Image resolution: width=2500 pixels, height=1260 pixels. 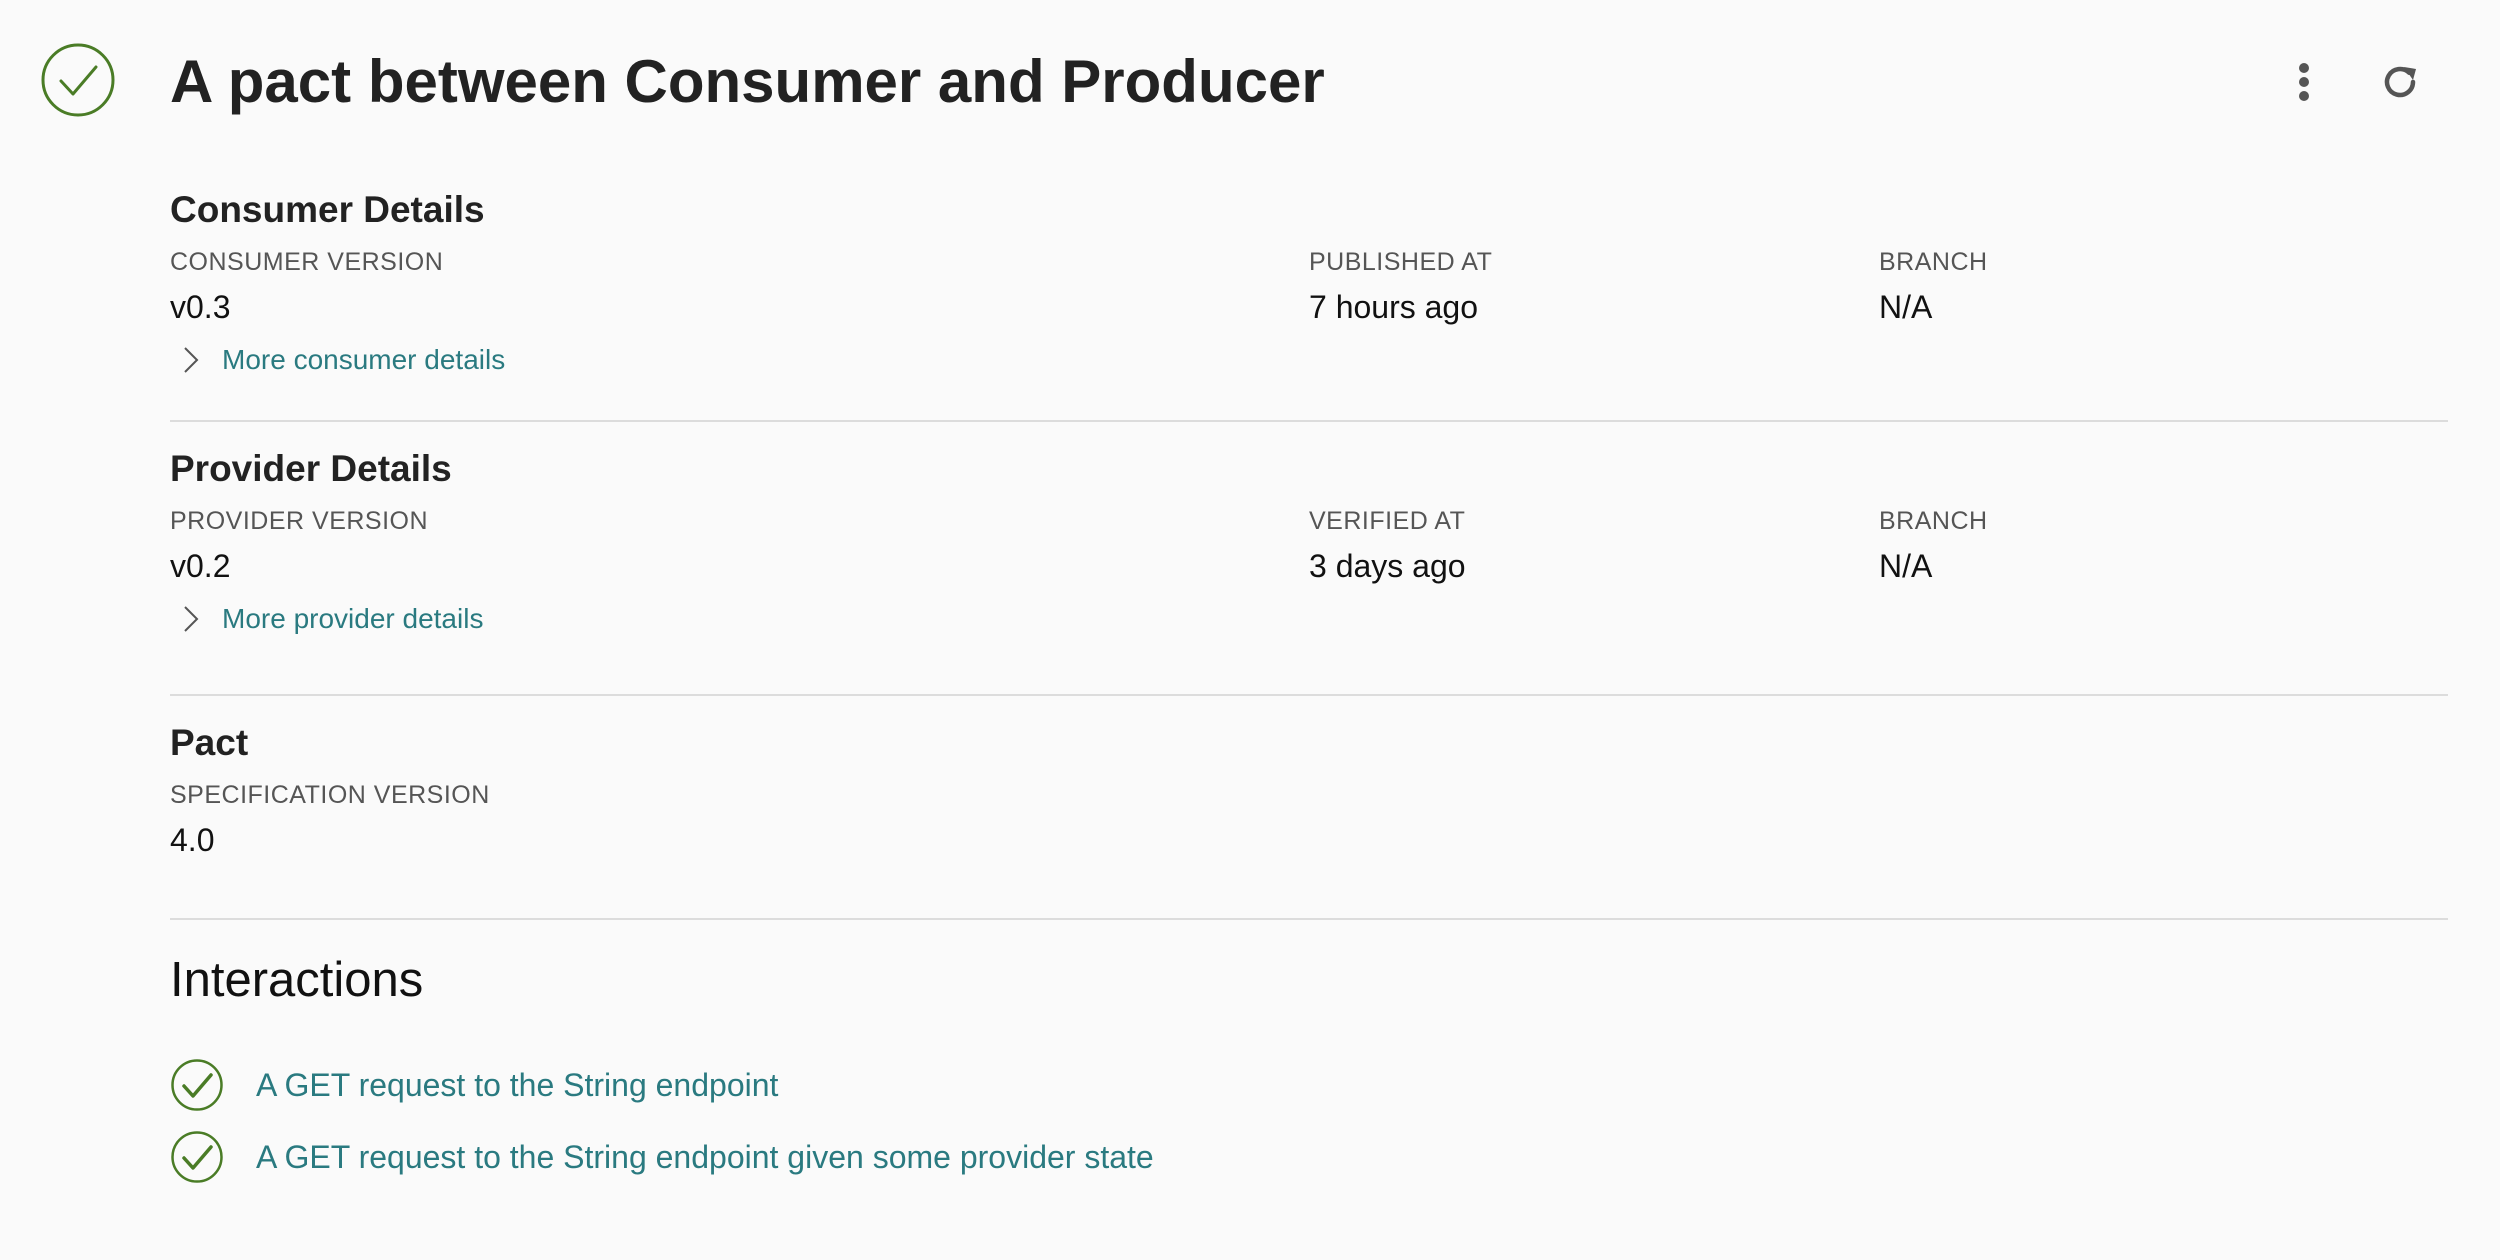 What do you see at coordinates (307, 262) in the screenshot?
I see `consumer-version-label: CONSUMER VERSION` at bounding box center [307, 262].